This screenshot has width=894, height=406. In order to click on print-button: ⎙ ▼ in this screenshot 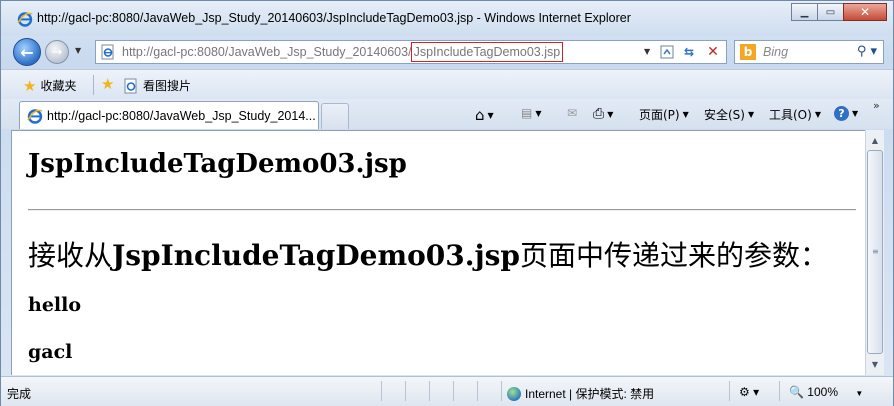, I will do `click(603, 114)`.